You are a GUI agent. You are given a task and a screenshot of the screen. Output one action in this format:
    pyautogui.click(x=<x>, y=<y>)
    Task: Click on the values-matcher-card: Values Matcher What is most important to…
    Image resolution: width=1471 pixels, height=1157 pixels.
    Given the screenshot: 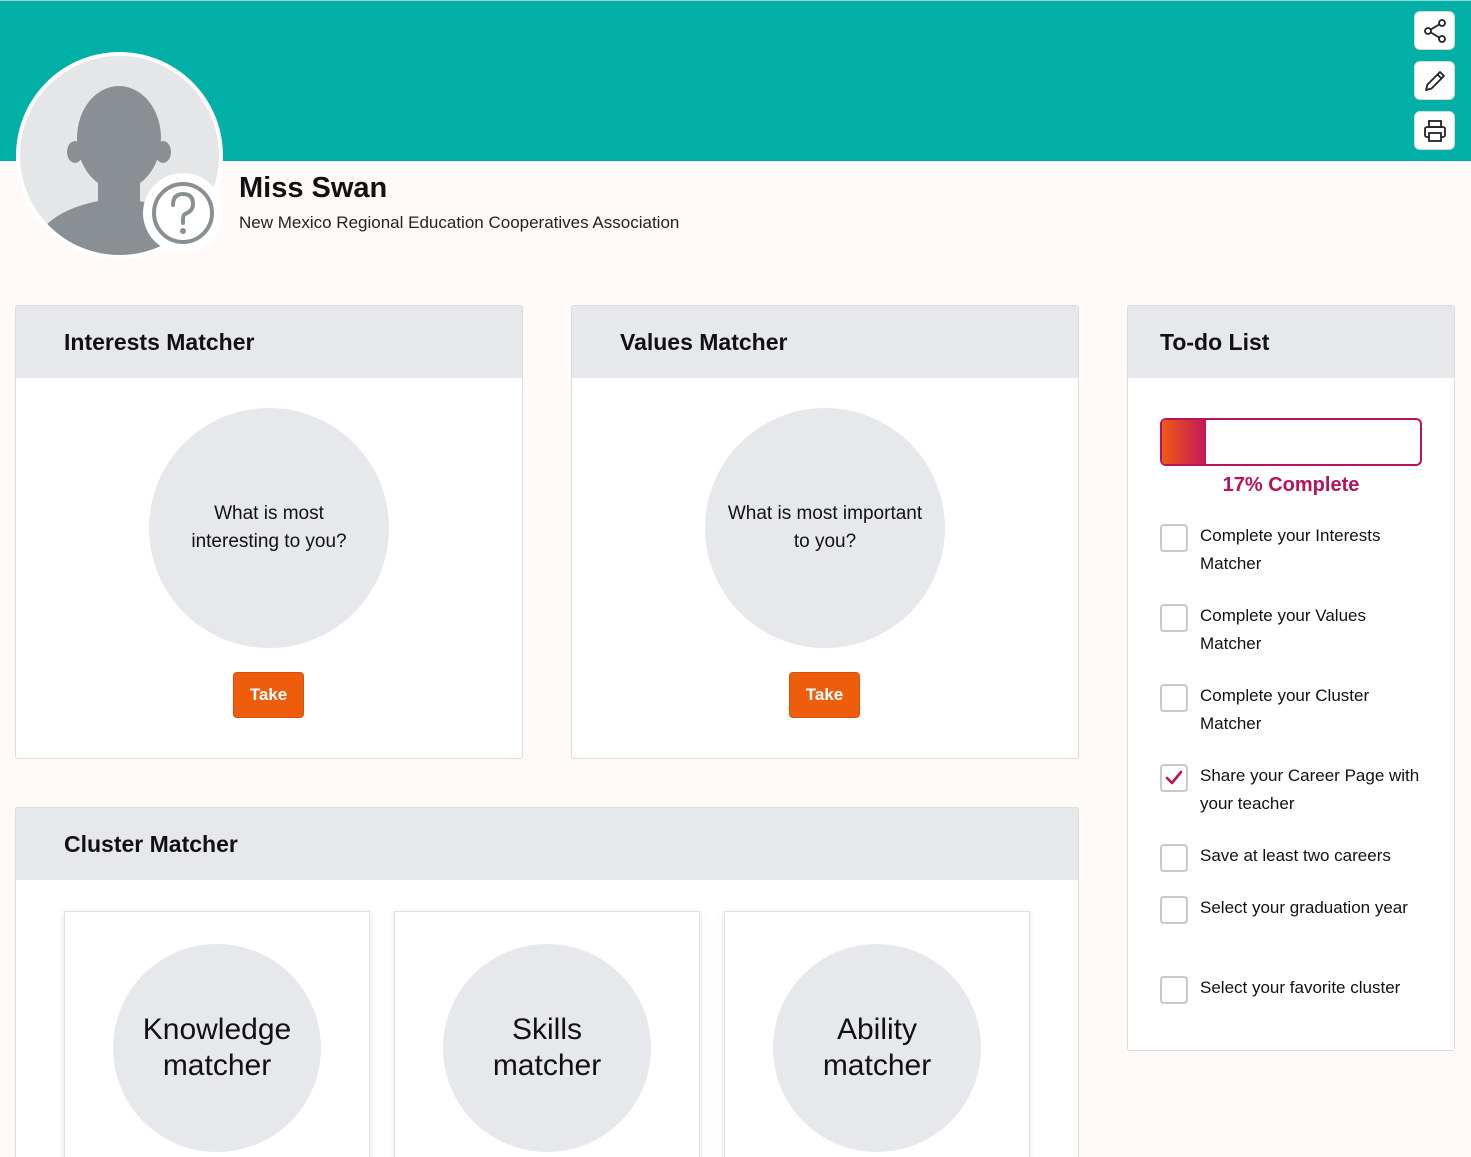 What is the action you would take?
    pyautogui.click(x=825, y=532)
    